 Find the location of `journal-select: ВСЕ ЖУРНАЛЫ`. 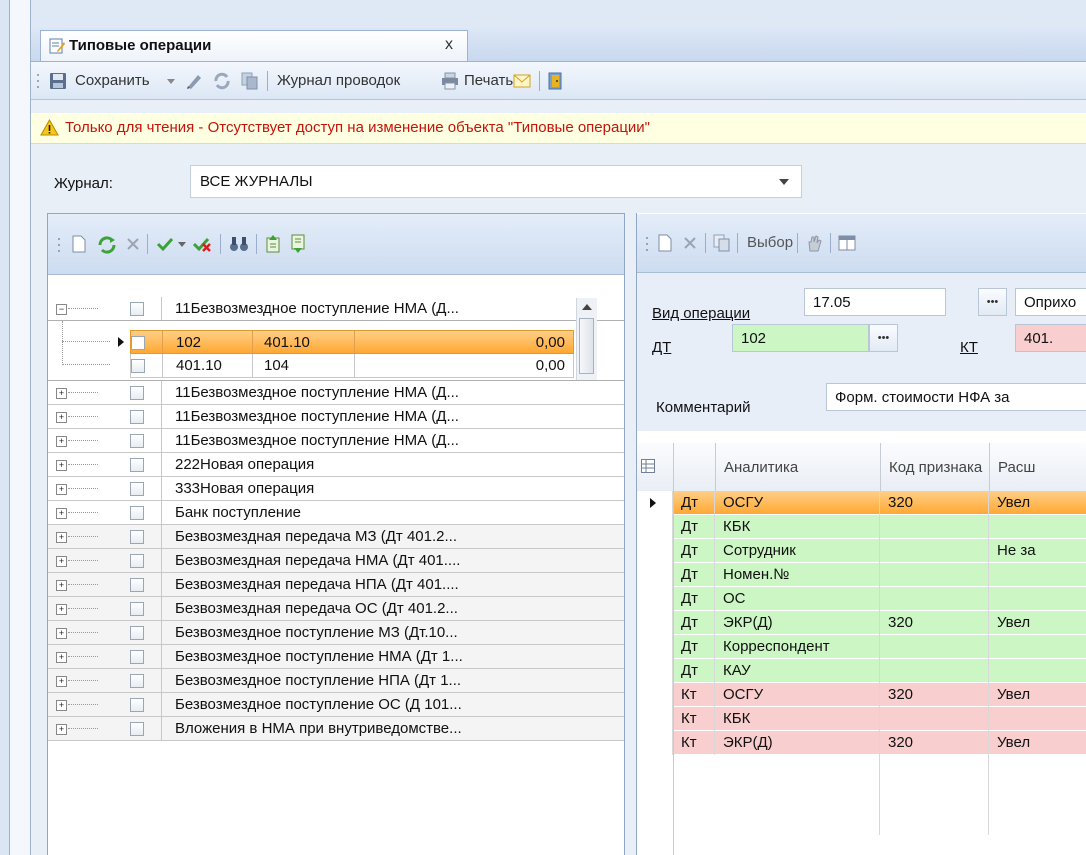

journal-select: ВСЕ ЖУРНАЛЫ is located at coordinates (496, 181).